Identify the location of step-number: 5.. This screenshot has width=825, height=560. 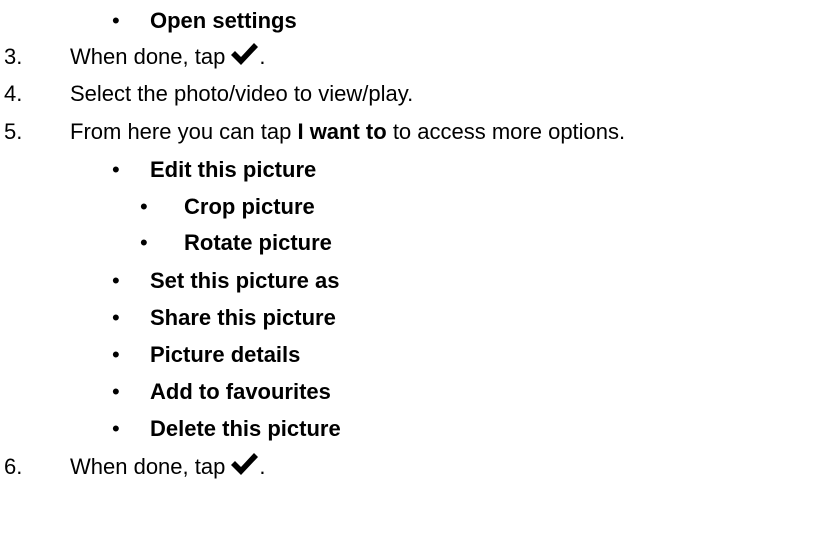
(13, 131).